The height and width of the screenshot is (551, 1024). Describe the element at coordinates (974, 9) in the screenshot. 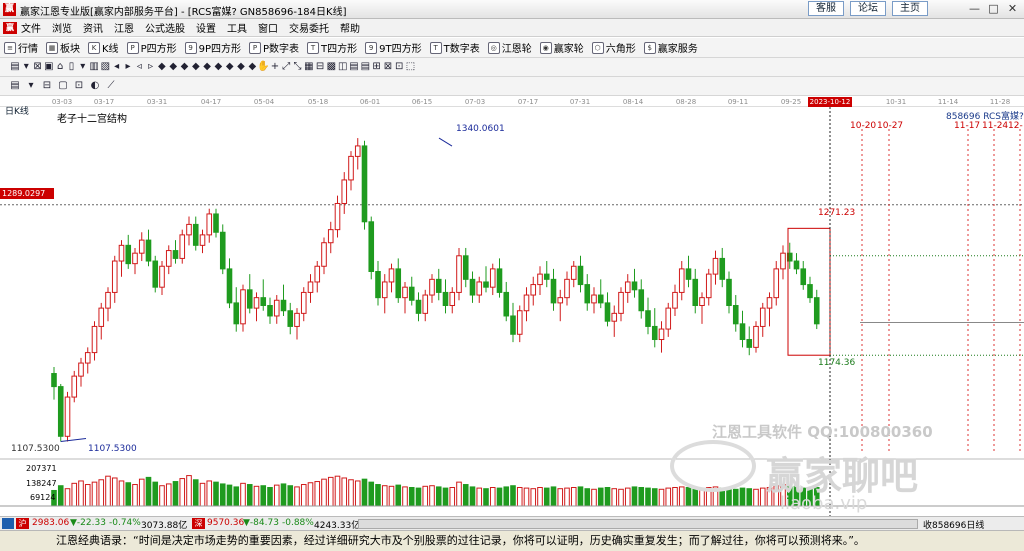

I see `minimize-icon: —` at that location.